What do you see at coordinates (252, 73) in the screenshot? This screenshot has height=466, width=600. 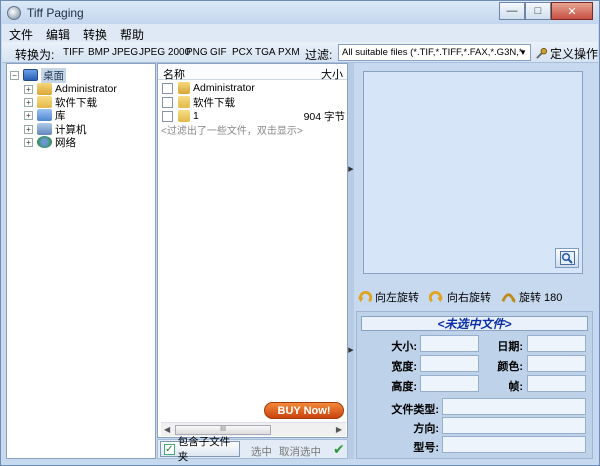 I see `list-header: 名称 大小` at bounding box center [252, 73].